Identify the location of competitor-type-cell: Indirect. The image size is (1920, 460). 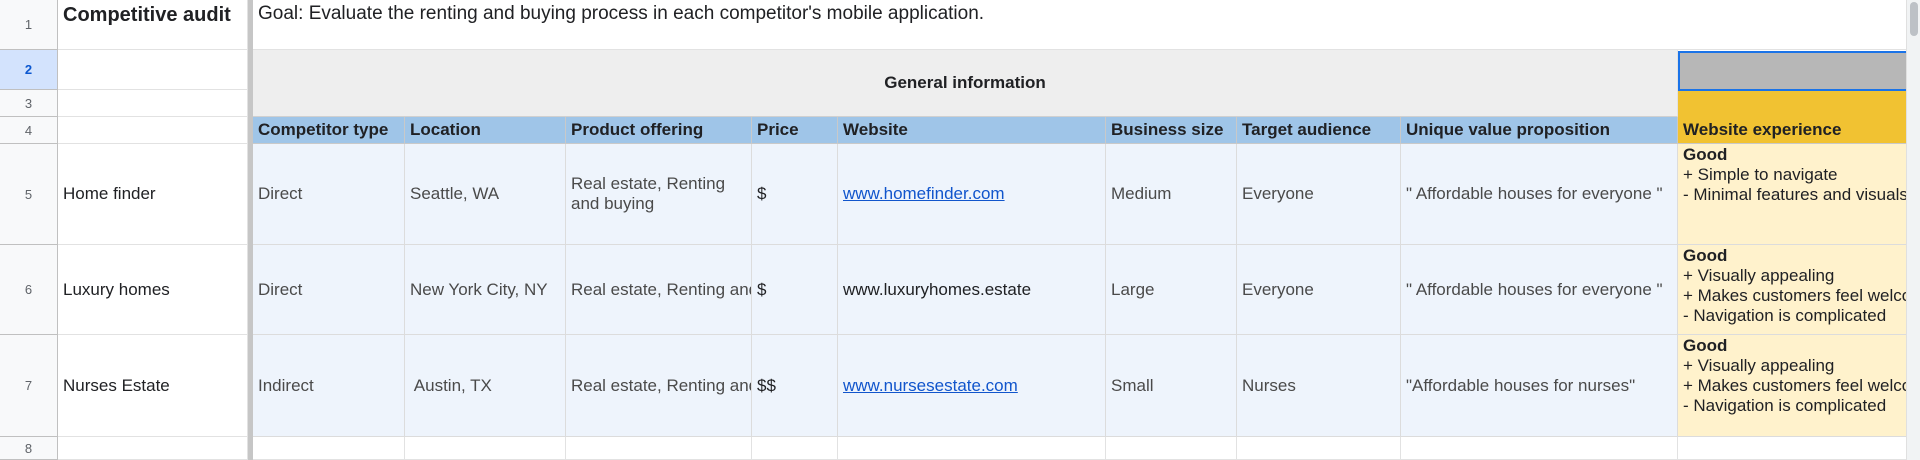
(329, 386).